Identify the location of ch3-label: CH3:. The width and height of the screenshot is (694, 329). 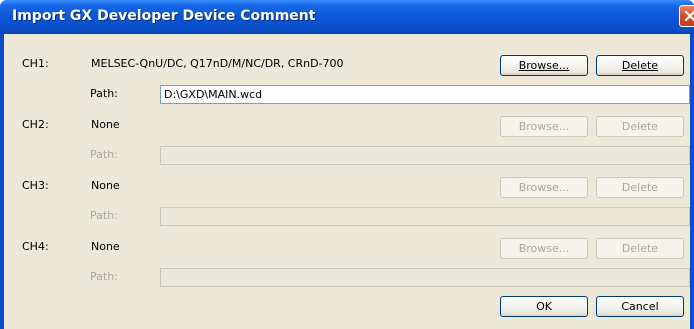
(35, 185).